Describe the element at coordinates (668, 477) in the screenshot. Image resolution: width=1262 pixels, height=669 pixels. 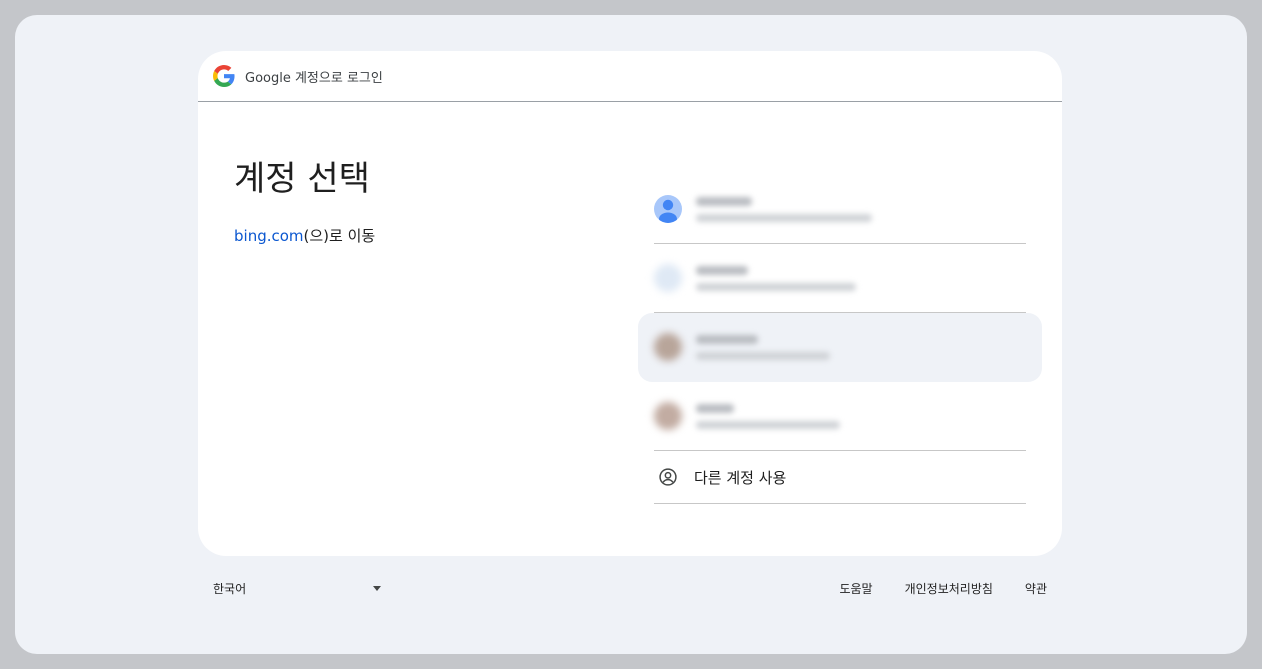
I see `account-circle-icon` at that location.